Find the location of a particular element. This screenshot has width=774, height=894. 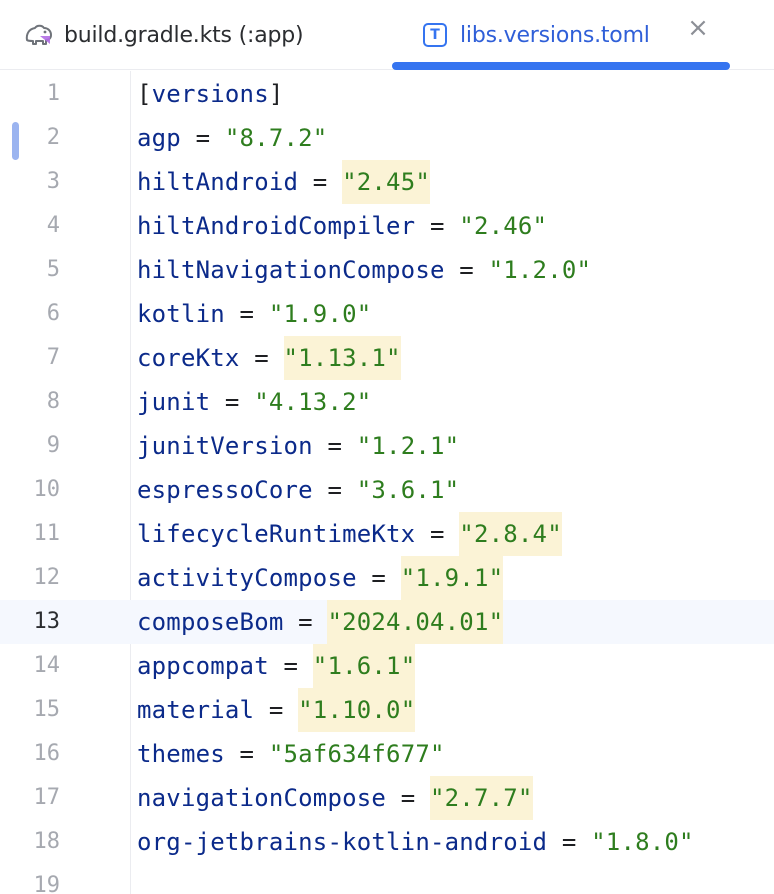

code-text: [versions] is located at coordinates (210, 94).